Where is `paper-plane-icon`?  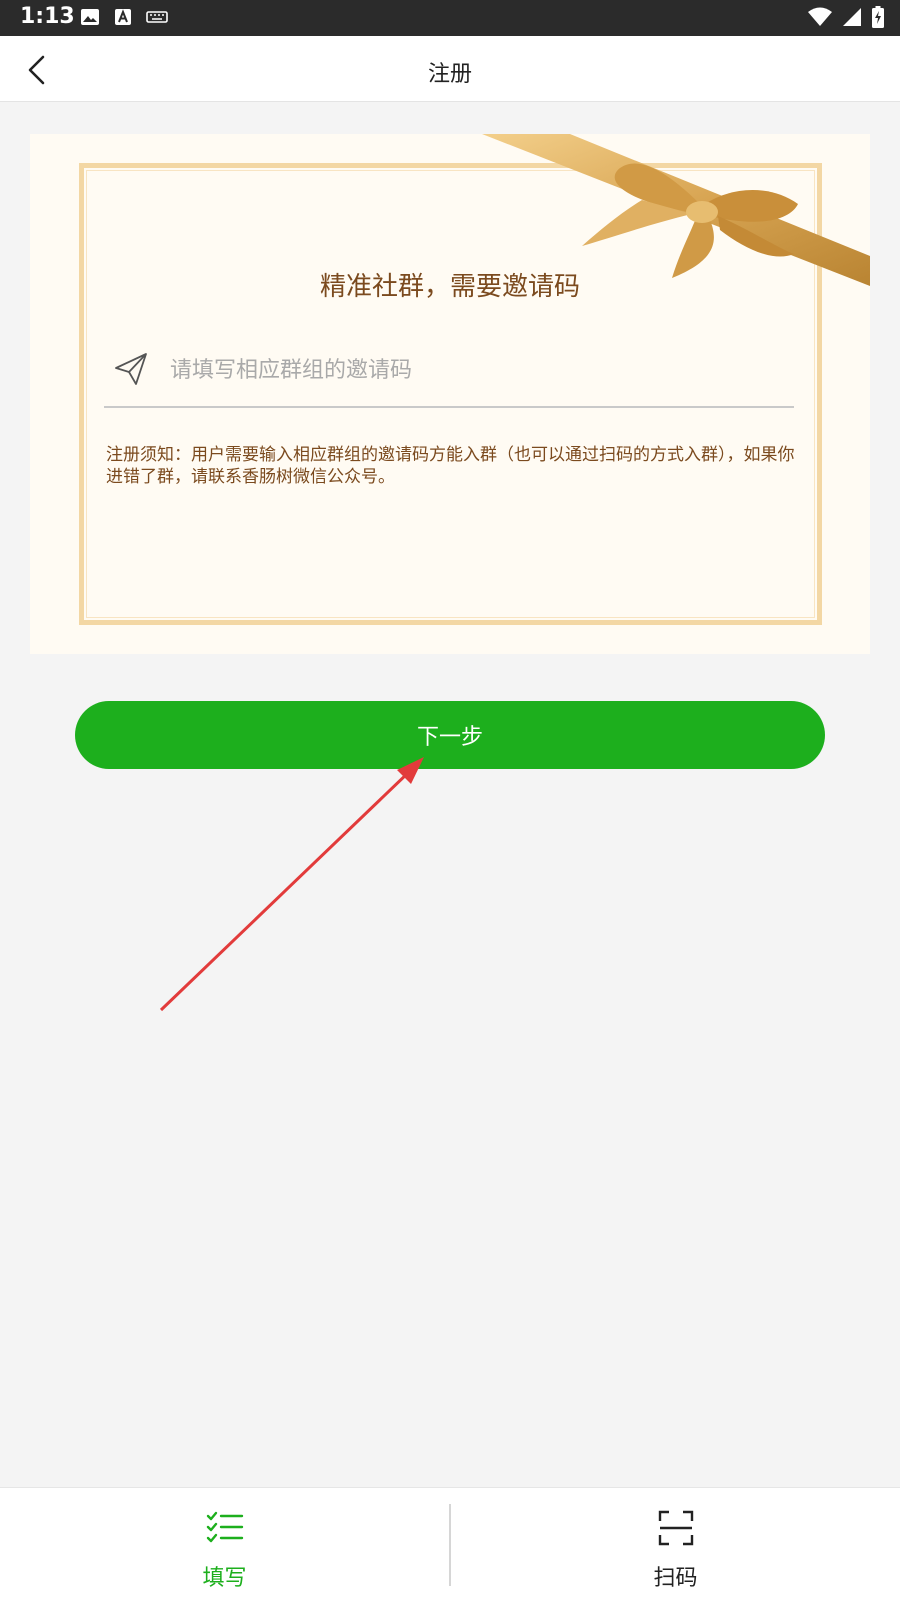
paper-plane-icon is located at coordinates (131, 369).